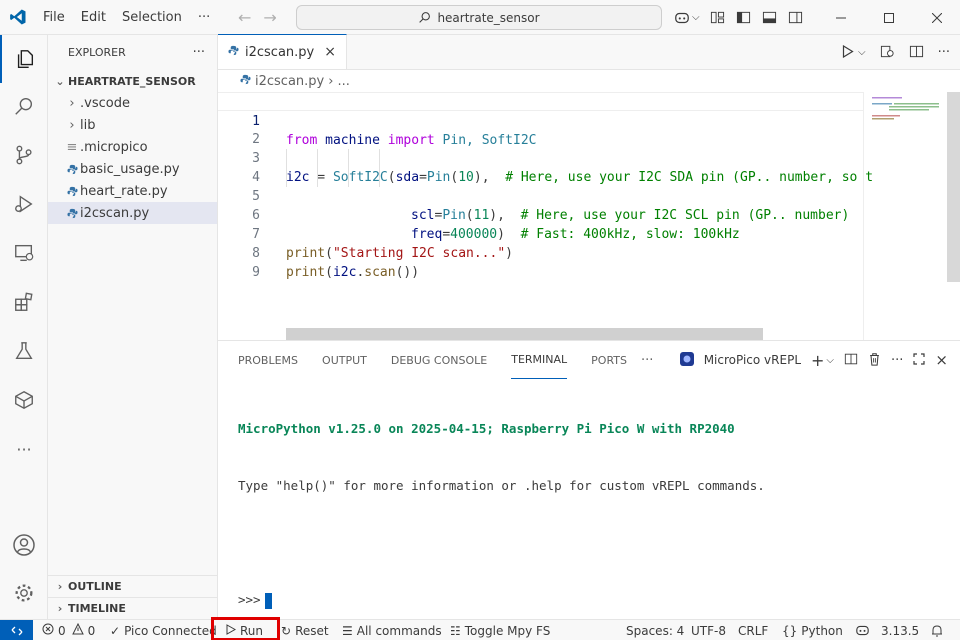 The image size is (960, 640). What do you see at coordinates (937, 17) in the screenshot?
I see `close-window-icon` at bounding box center [937, 17].